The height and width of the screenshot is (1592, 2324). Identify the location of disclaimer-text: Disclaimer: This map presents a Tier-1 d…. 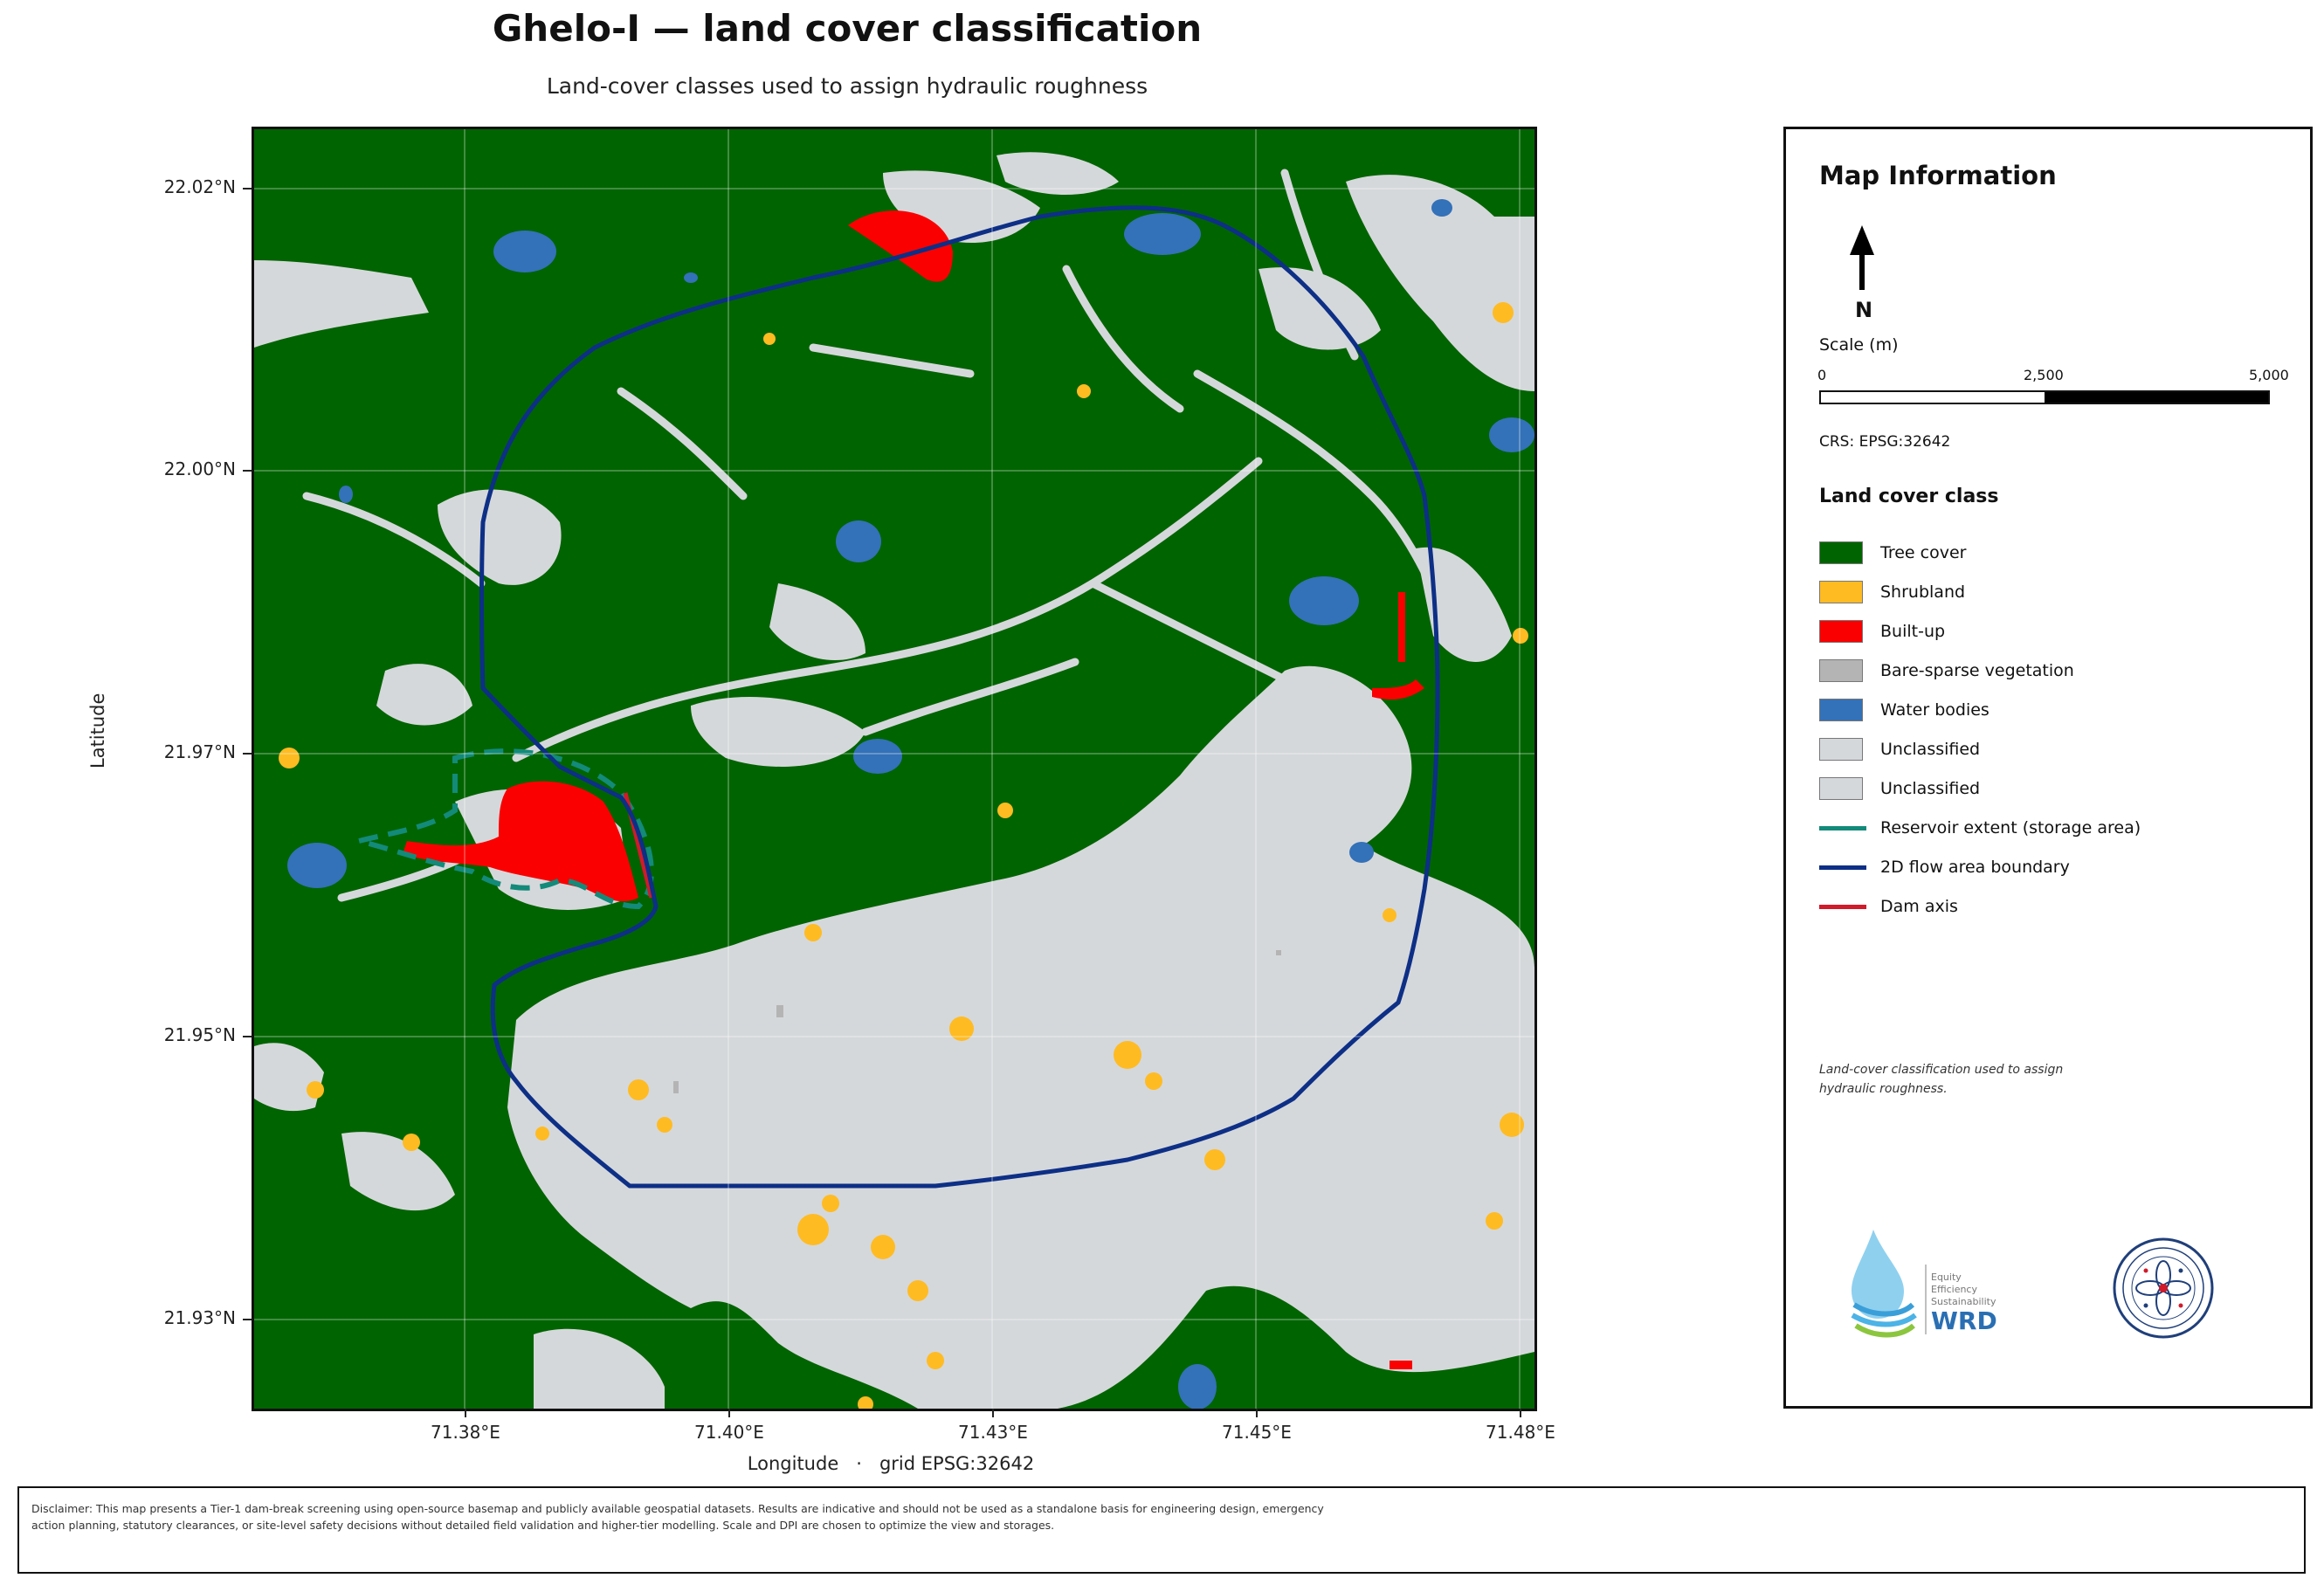
(677, 1517).